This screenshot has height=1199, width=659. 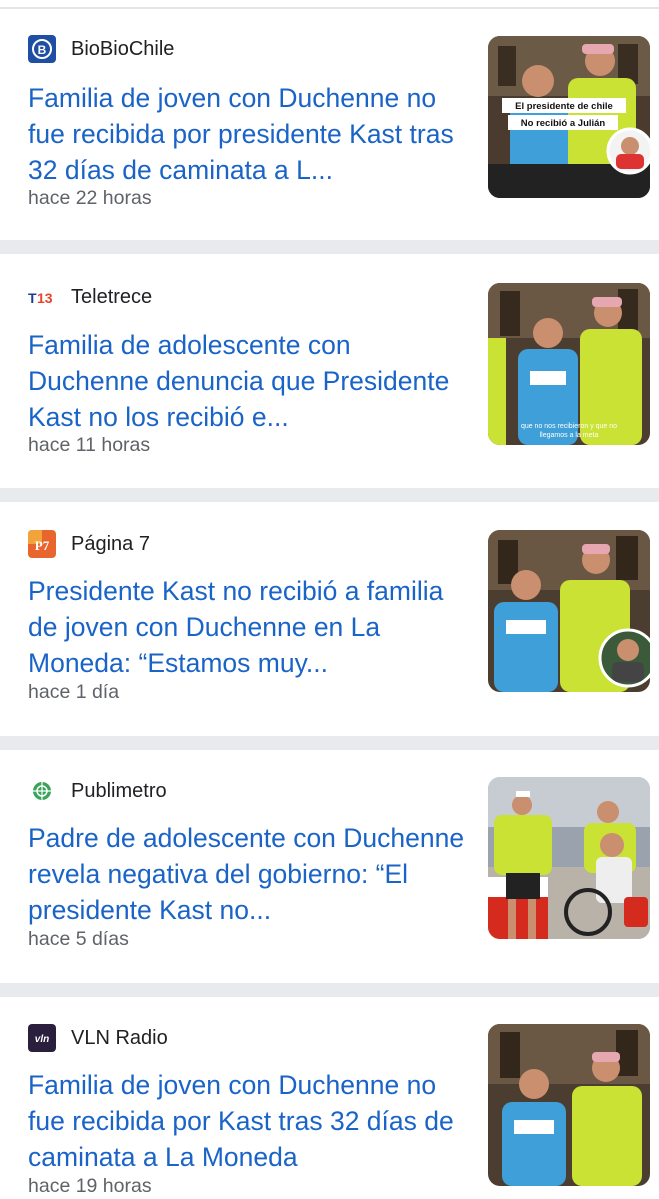 I want to click on source-row: vln VLN Radio, so click(x=98, y=1038).